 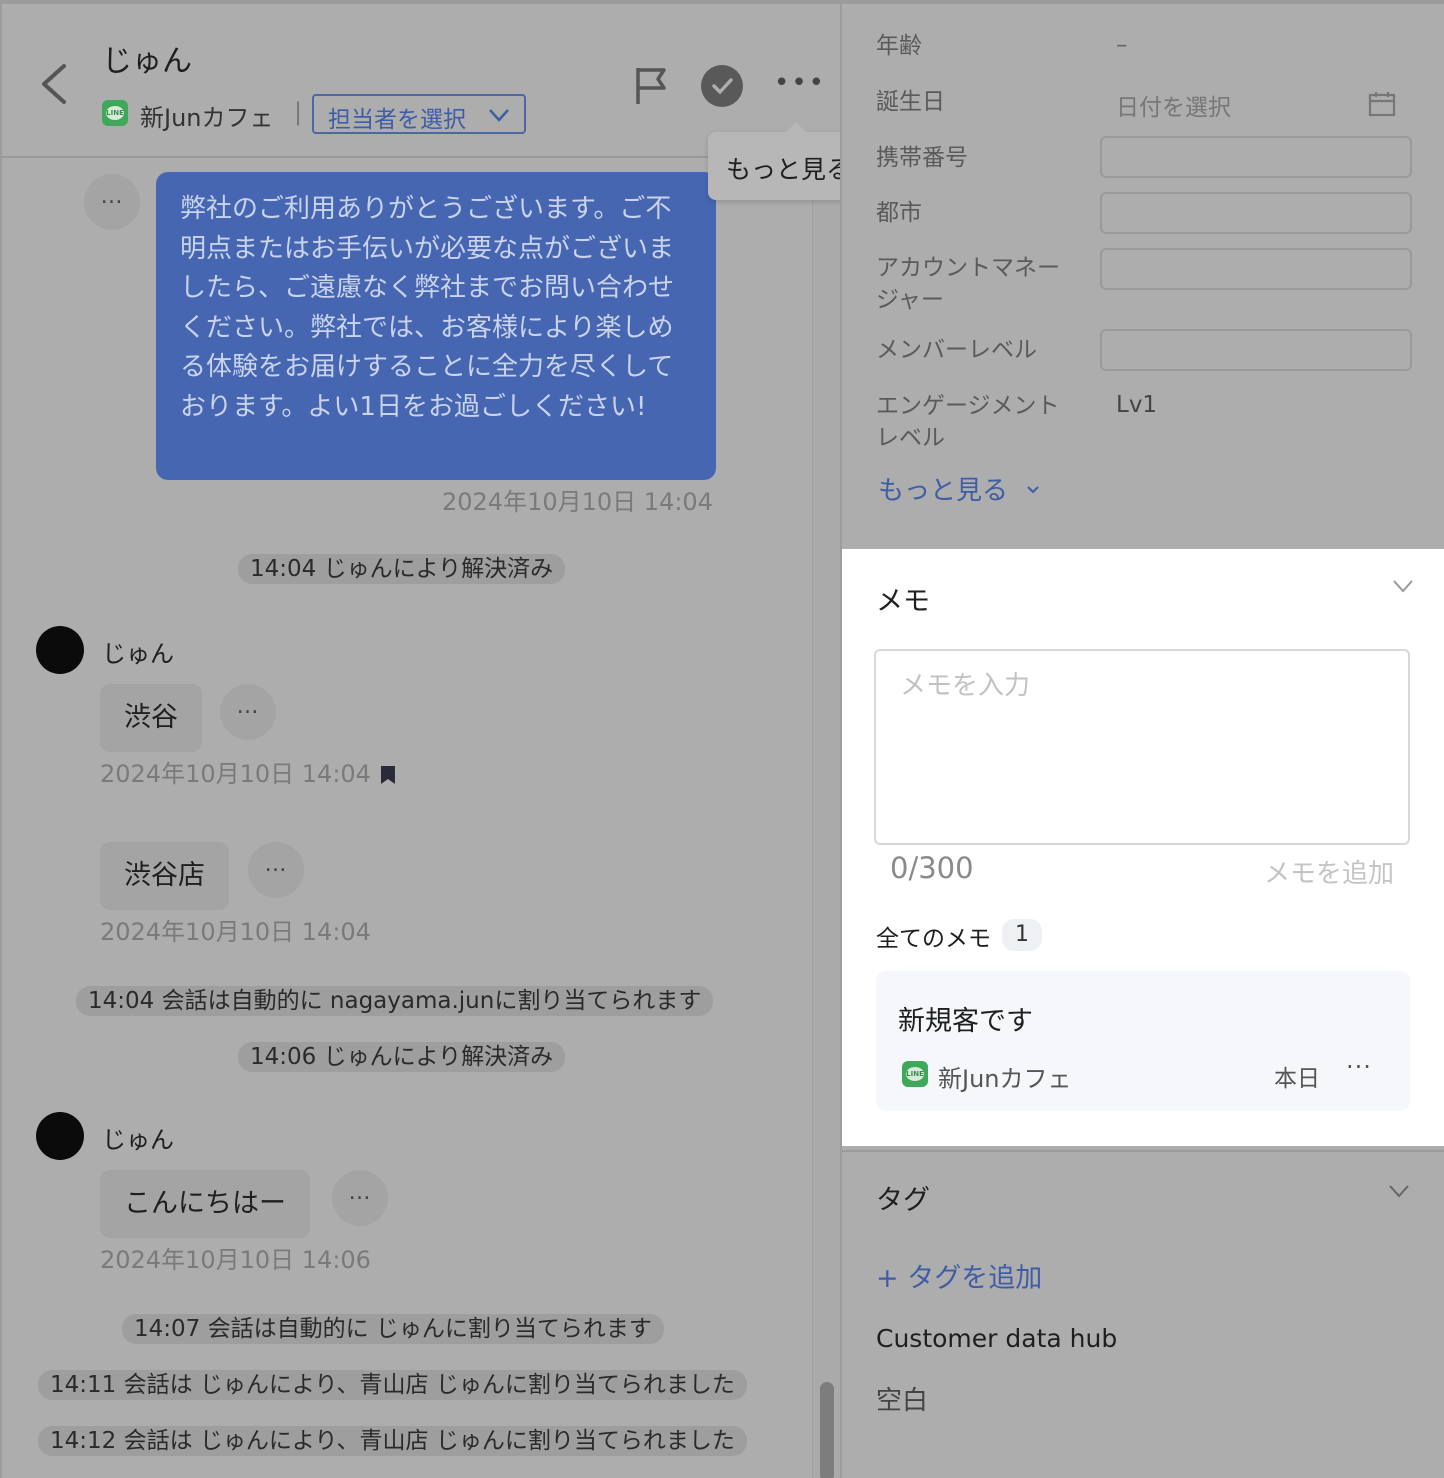 I want to click on back-icon, so click(x=54, y=84).